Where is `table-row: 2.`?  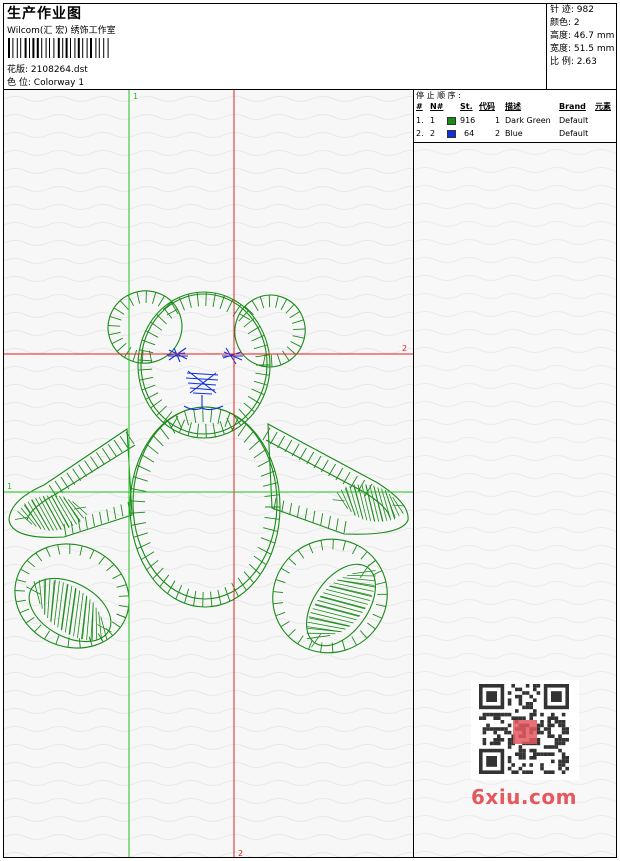
table-row: 2. is located at coordinates (420, 133).